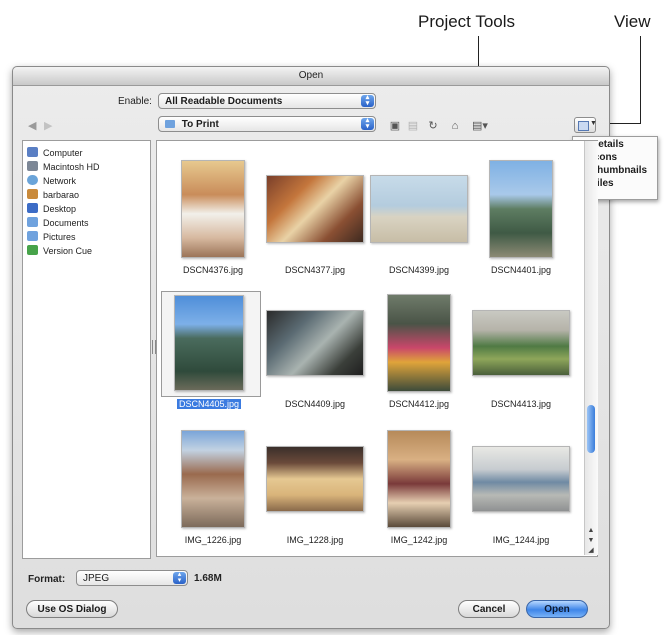  What do you see at coordinates (315, 540) in the screenshot?
I see `file-name: IMG_1228.jpg` at bounding box center [315, 540].